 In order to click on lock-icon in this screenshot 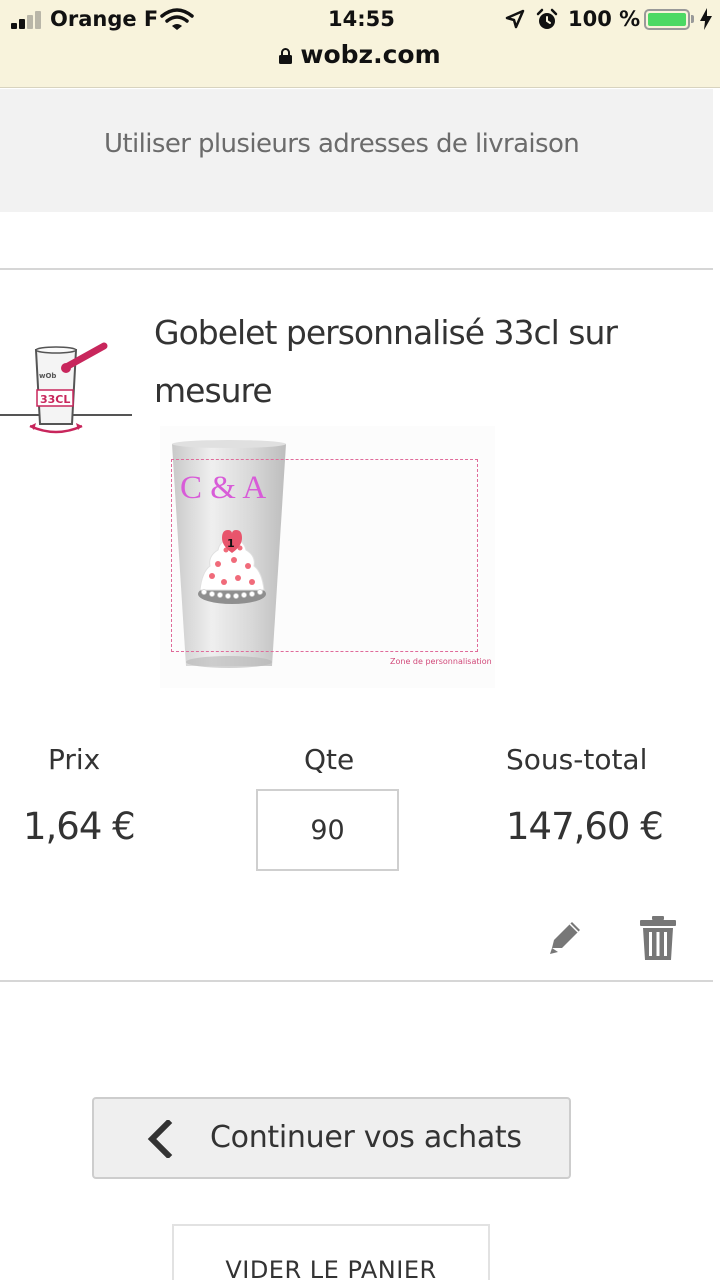, I will do `click(286, 56)`.